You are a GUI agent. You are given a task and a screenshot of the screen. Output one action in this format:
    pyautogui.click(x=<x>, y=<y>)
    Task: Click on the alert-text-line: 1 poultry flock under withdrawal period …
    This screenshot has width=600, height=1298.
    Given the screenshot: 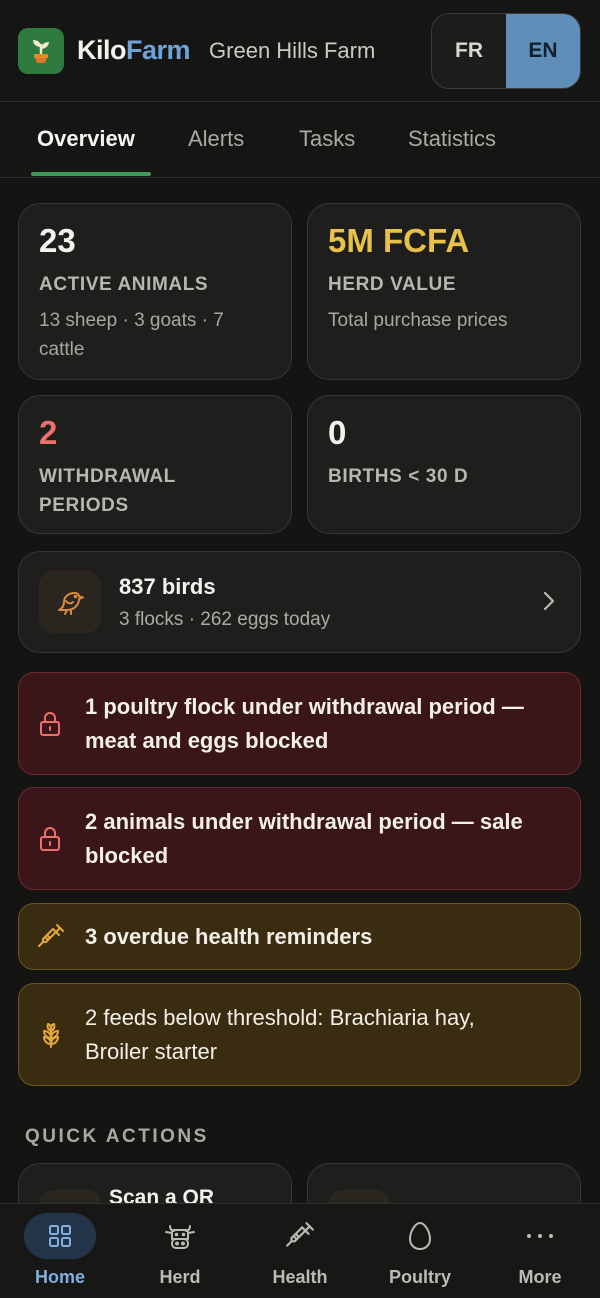 What is the action you would take?
    pyautogui.click(x=304, y=706)
    